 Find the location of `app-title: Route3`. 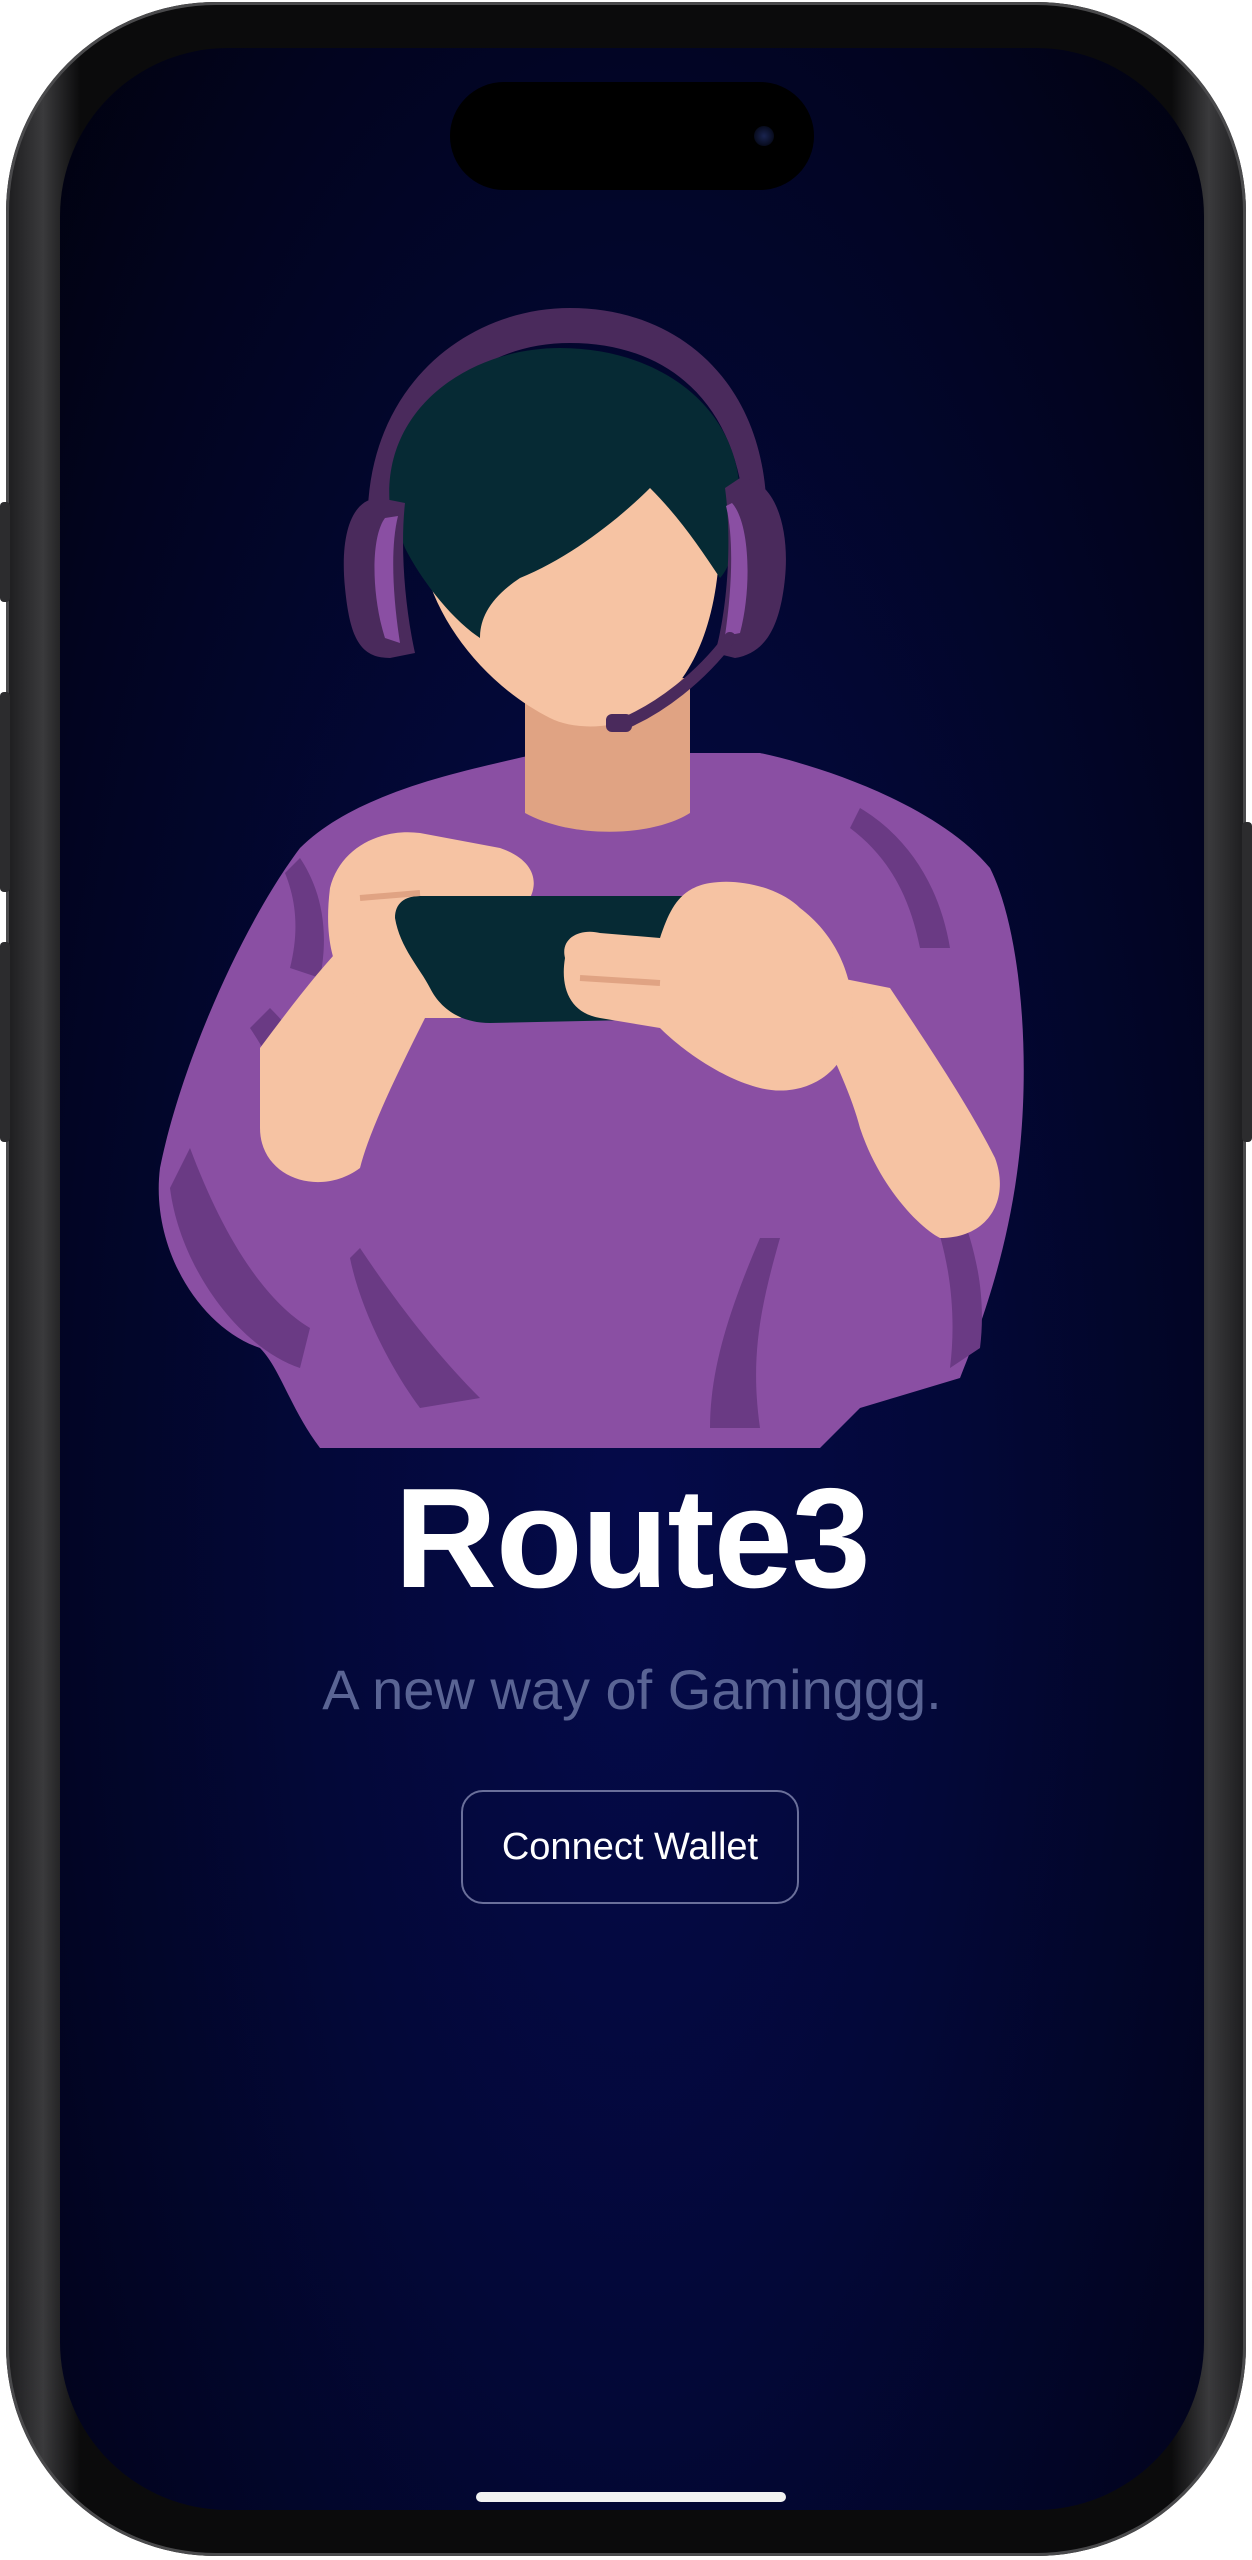

app-title: Route3 is located at coordinates (632, 1538).